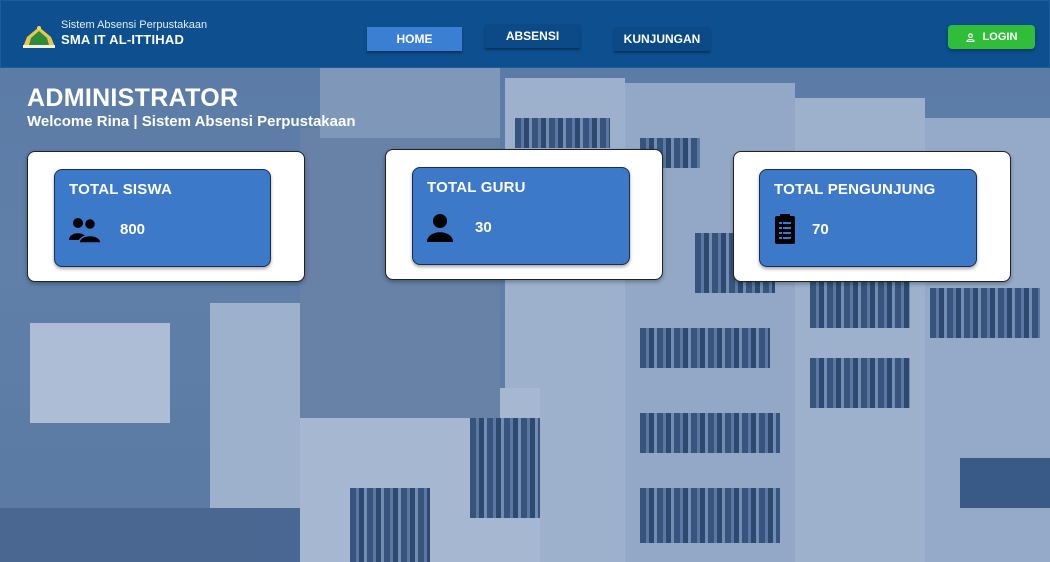 The height and width of the screenshot is (562, 1050). What do you see at coordinates (483, 227) in the screenshot?
I see `stat-value: 30` at bounding box center [483, 227].